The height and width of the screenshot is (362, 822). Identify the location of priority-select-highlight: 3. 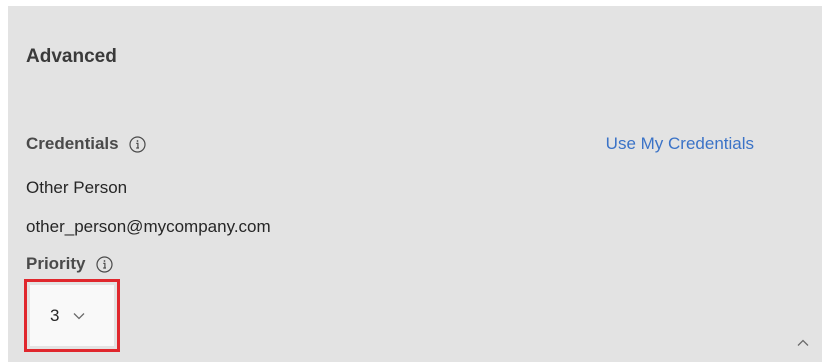
(72, 315).